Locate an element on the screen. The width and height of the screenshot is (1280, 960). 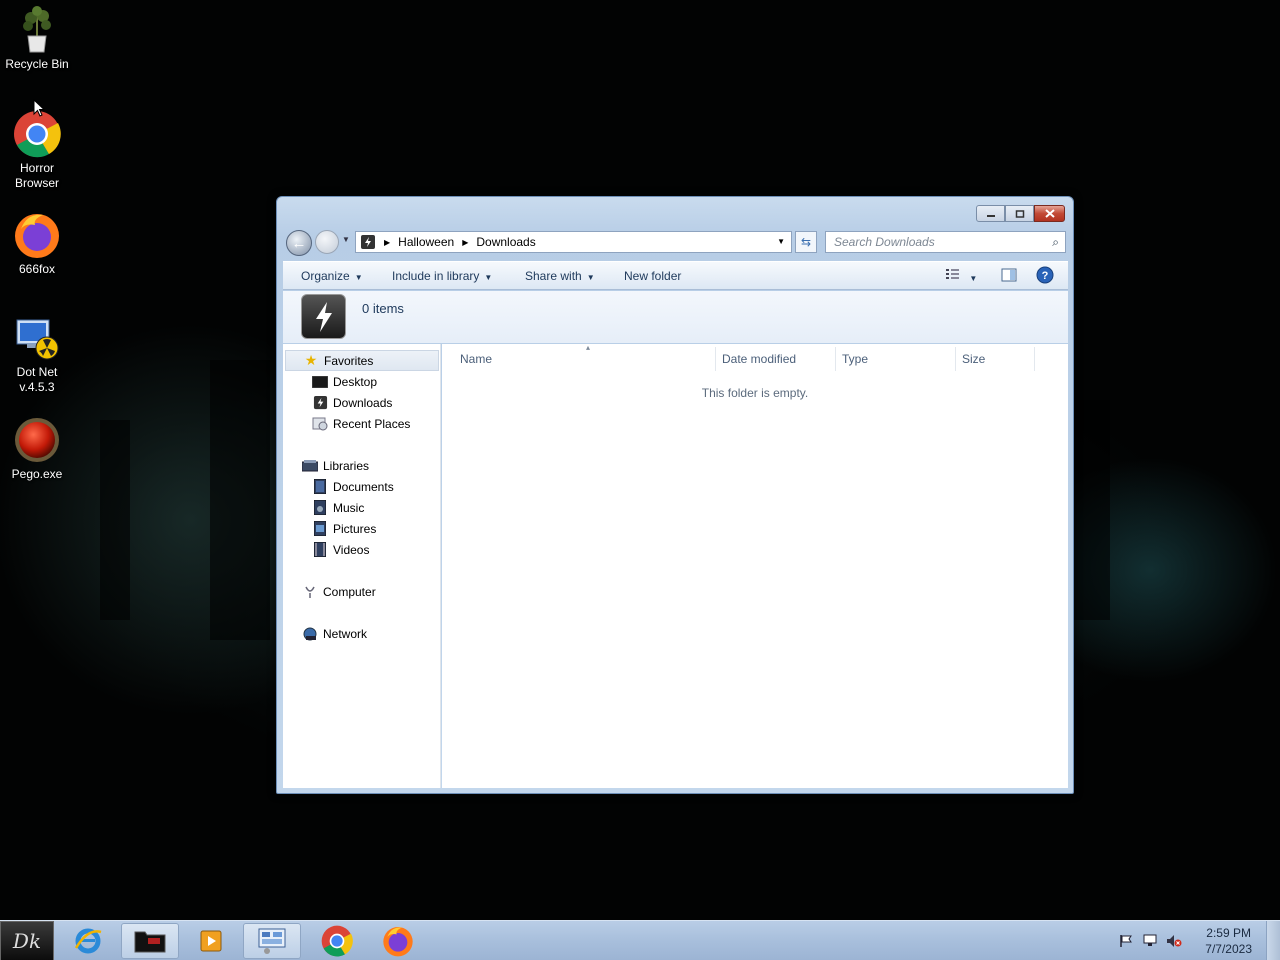
computer-icon is located at coordinates (310, 592).